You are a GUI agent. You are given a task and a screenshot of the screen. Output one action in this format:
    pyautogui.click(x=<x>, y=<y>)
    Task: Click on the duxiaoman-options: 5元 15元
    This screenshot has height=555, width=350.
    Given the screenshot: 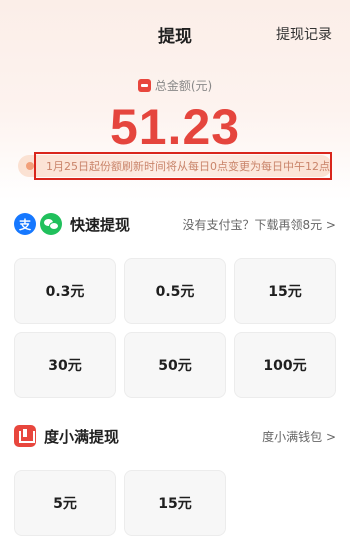 What is the action you would take?
    pyautogui.click(x=175, y=503)
    